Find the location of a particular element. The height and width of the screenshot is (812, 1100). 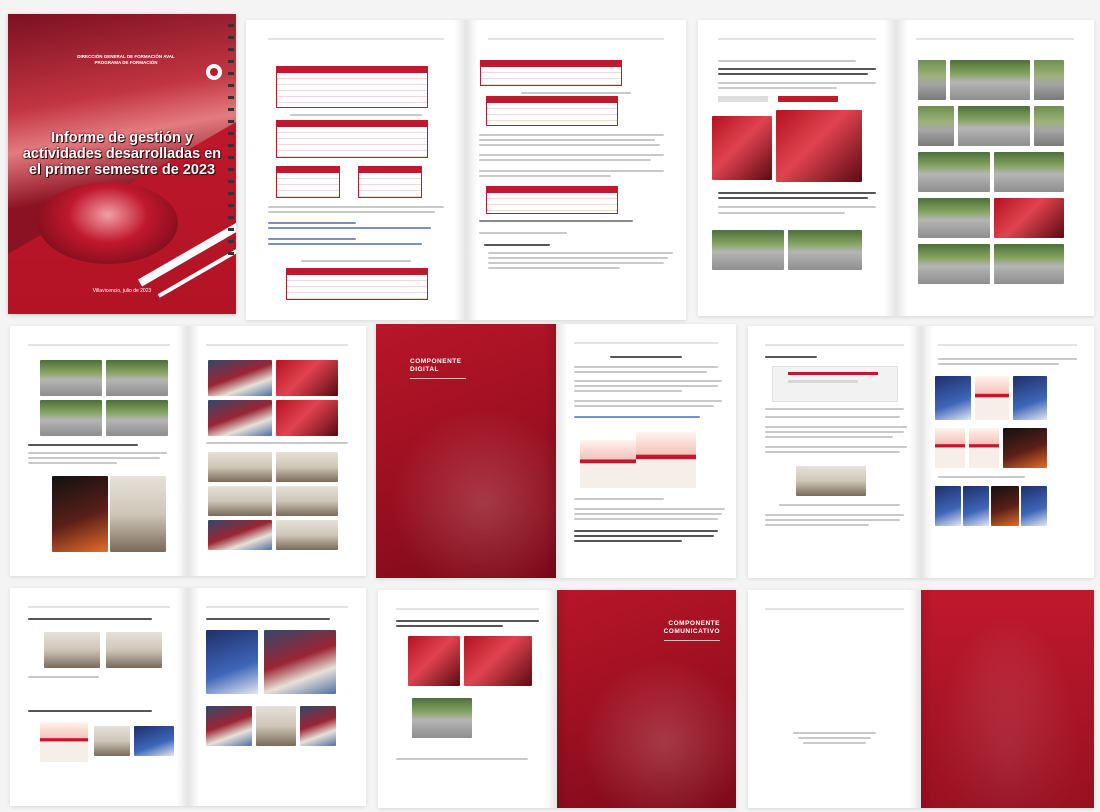

section-title-line-2: COMUNICATIVO is located at coordinates (691, 631).